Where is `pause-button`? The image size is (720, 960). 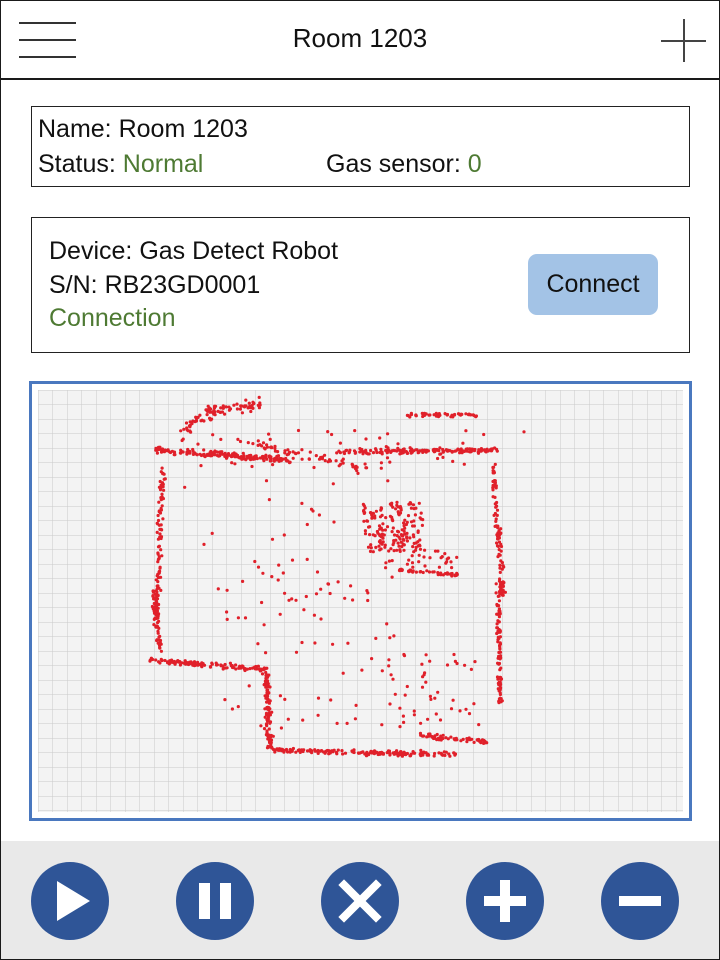 pause-button is located at coordinates (215, 901).